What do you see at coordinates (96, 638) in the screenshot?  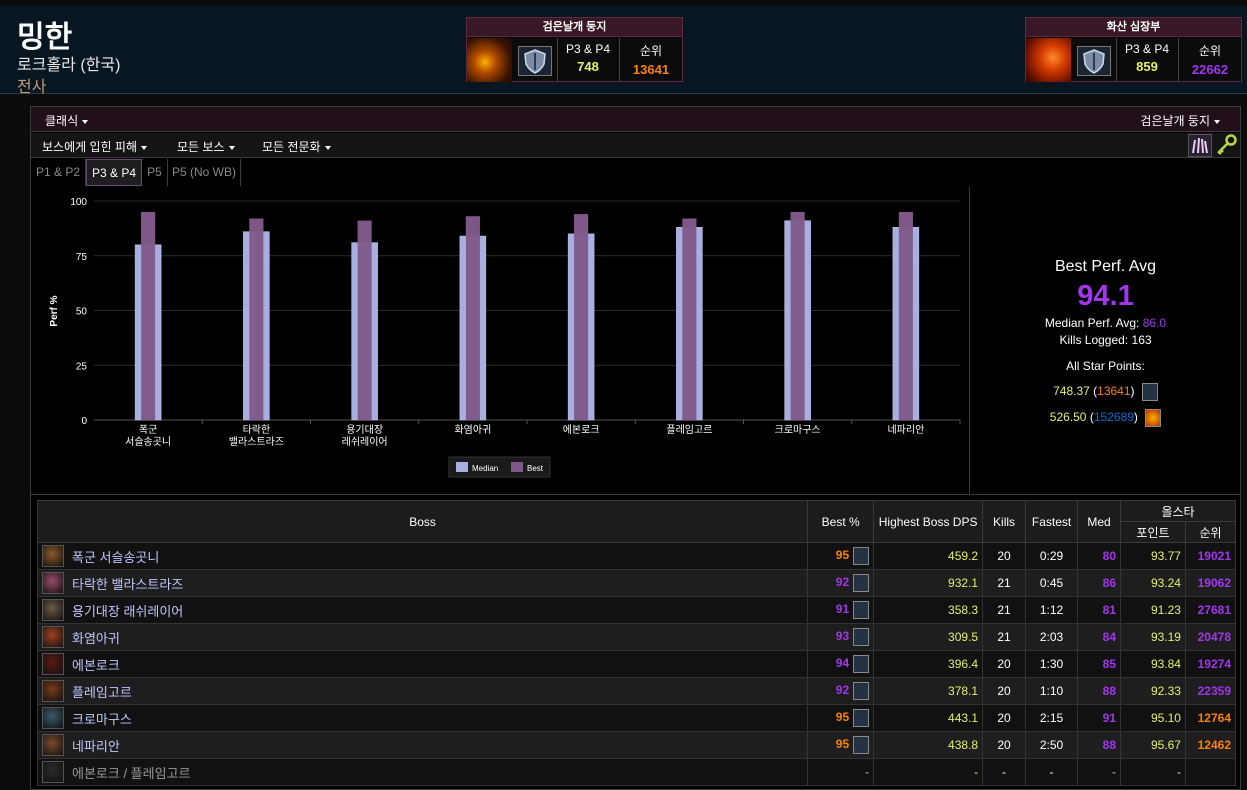 I see `boss-name: 화염아귀` at bounding box center [96, 638].